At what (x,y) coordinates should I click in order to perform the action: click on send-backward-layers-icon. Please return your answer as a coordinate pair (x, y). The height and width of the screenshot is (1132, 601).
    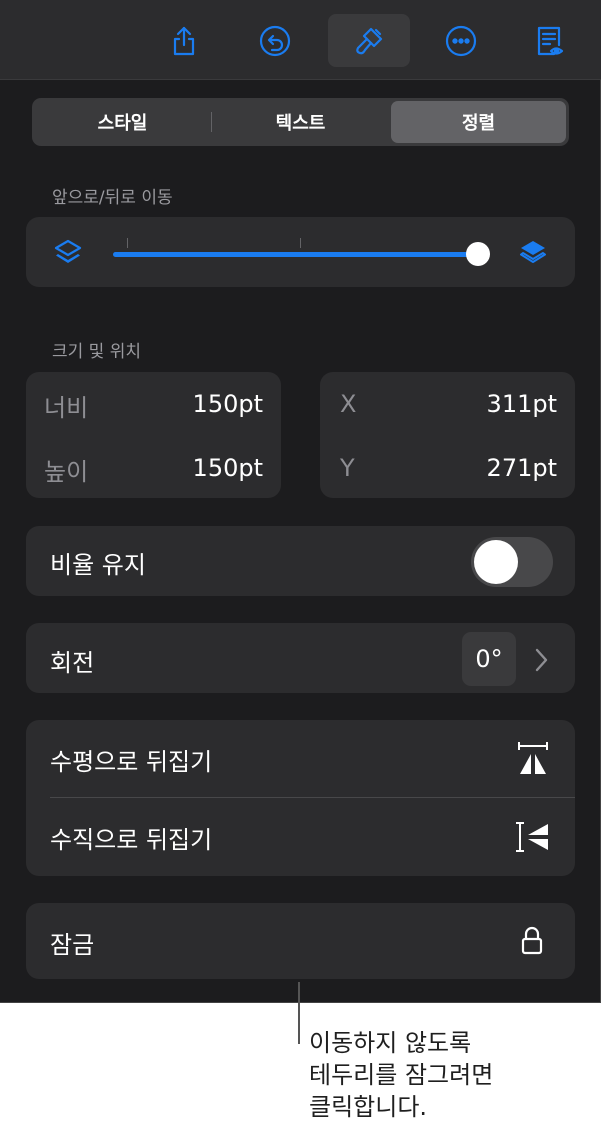
    Looking at the image, I should click on (68, 253).